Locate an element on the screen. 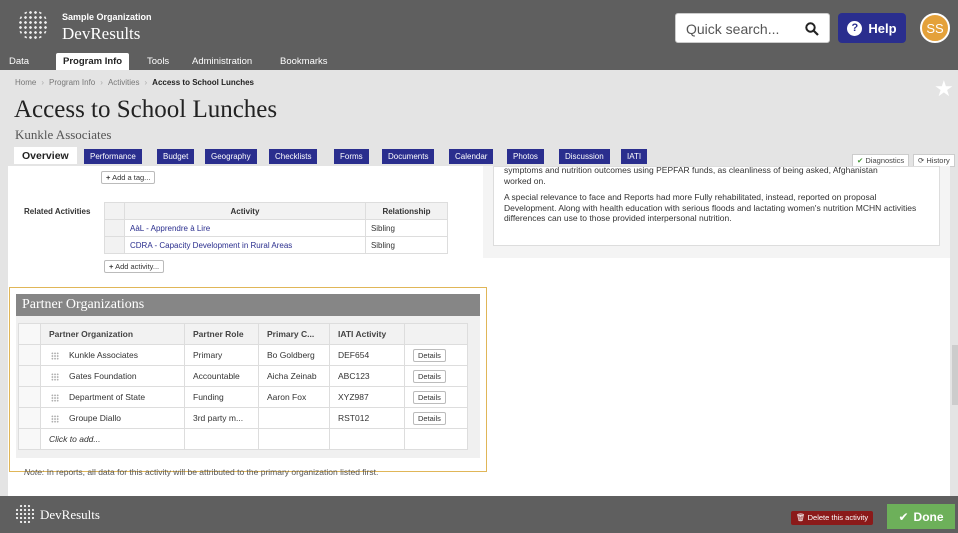 Image resolution: width=958 pixels, height=533 pixels. help-label: Help is located at coordinates (882, 28).